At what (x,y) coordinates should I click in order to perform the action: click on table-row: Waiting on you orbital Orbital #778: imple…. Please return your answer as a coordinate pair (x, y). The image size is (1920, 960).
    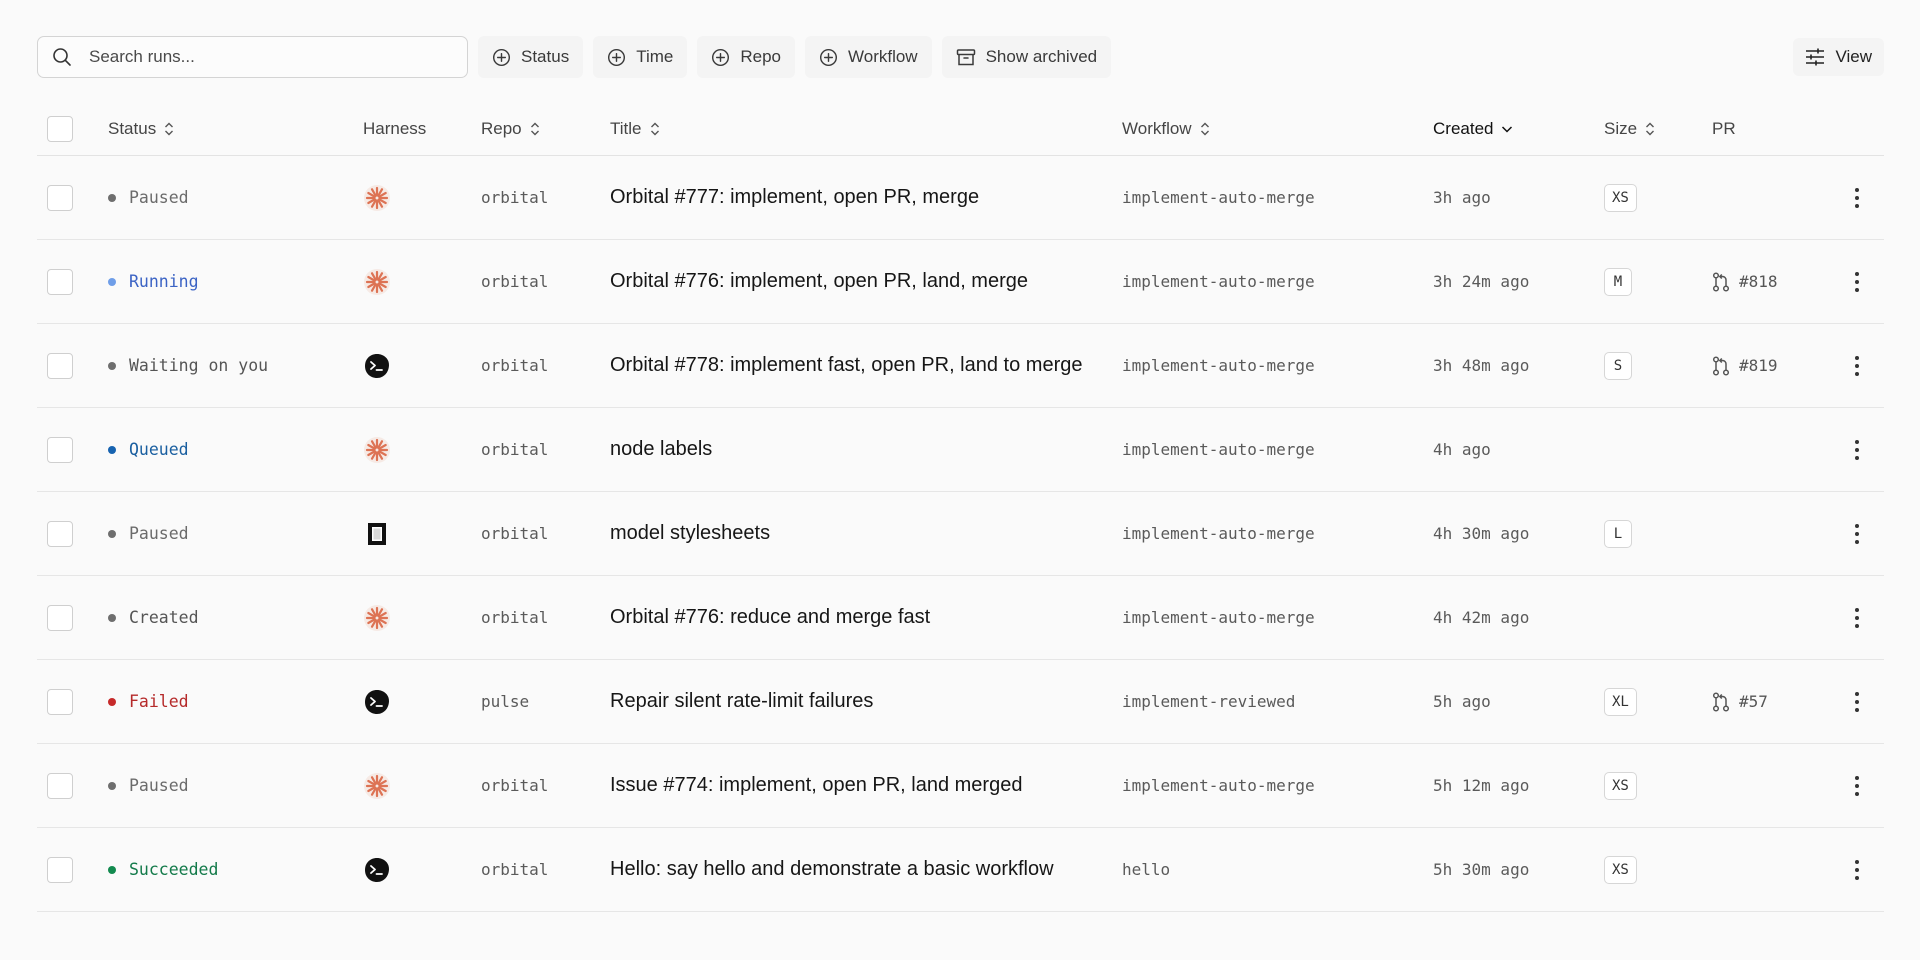
    Looking at the image, I should click on (960, 366).